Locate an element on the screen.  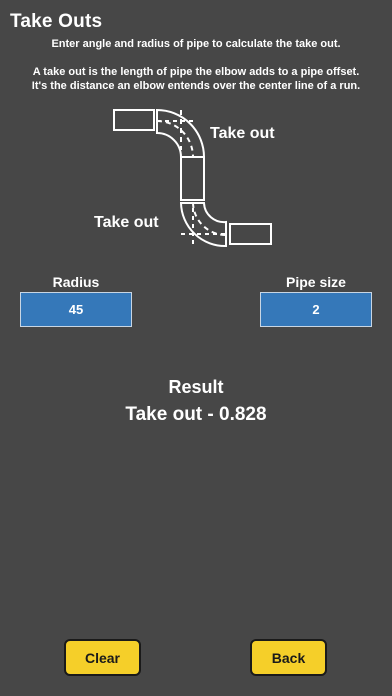
pipe-size-input: 2 is located at coordinates (316, 309).